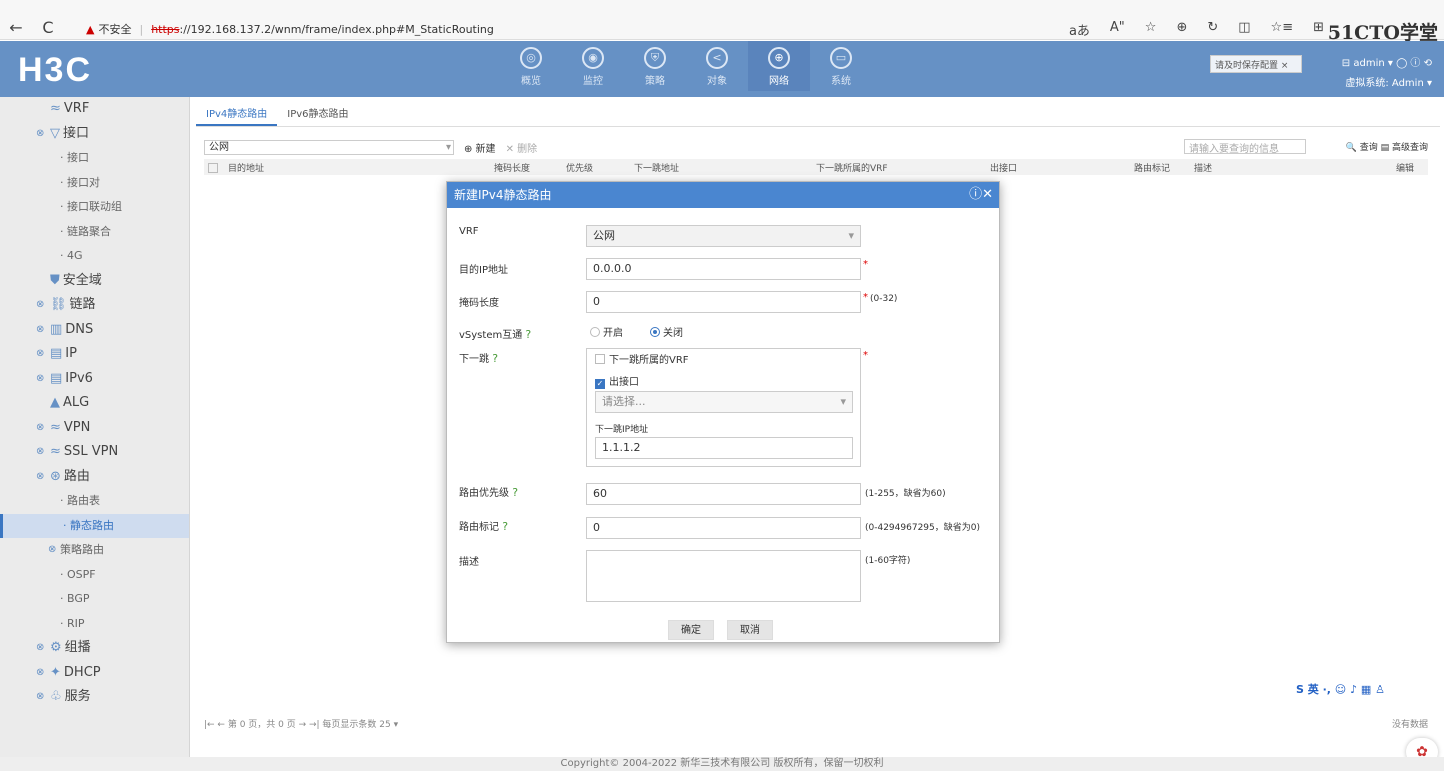 Image resolution: width=1444 pixels, height=771 pixels. What do you see at coordinates (841, 69) in the screenshot?
I see `top-nav-item: ▭ 系统` at bounding box center [841, 69].